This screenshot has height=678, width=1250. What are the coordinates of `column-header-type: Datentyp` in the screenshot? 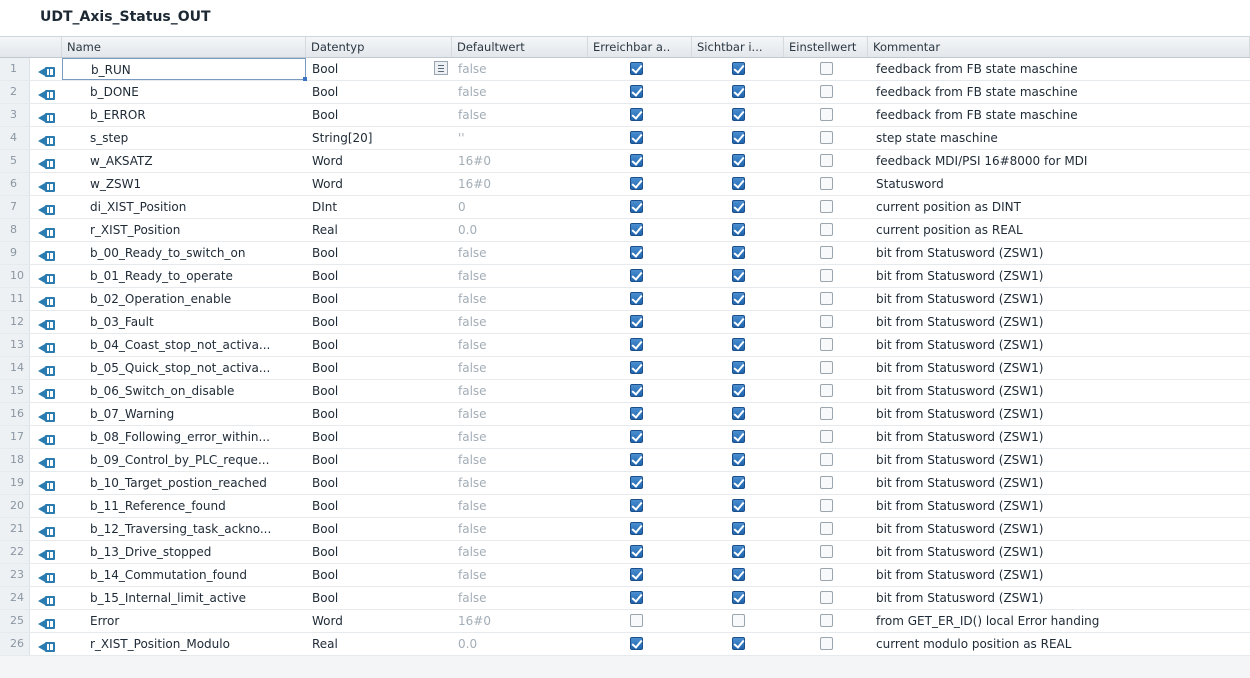 It's located at (379, 47).